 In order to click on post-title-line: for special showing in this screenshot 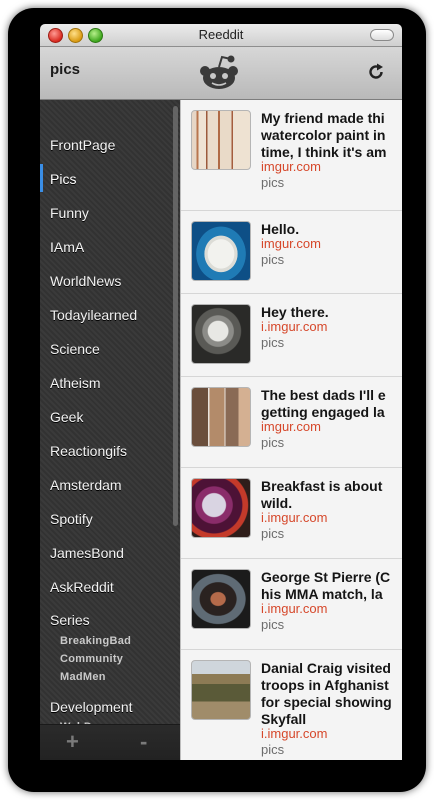, I will do `click(326, 702)`.